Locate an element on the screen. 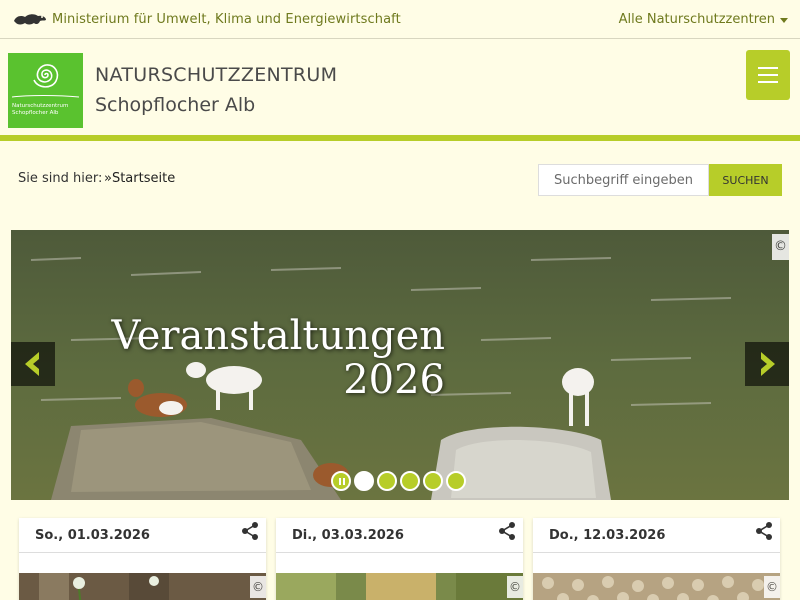  spiral-logo-icon is located at coordinates (45, 81).